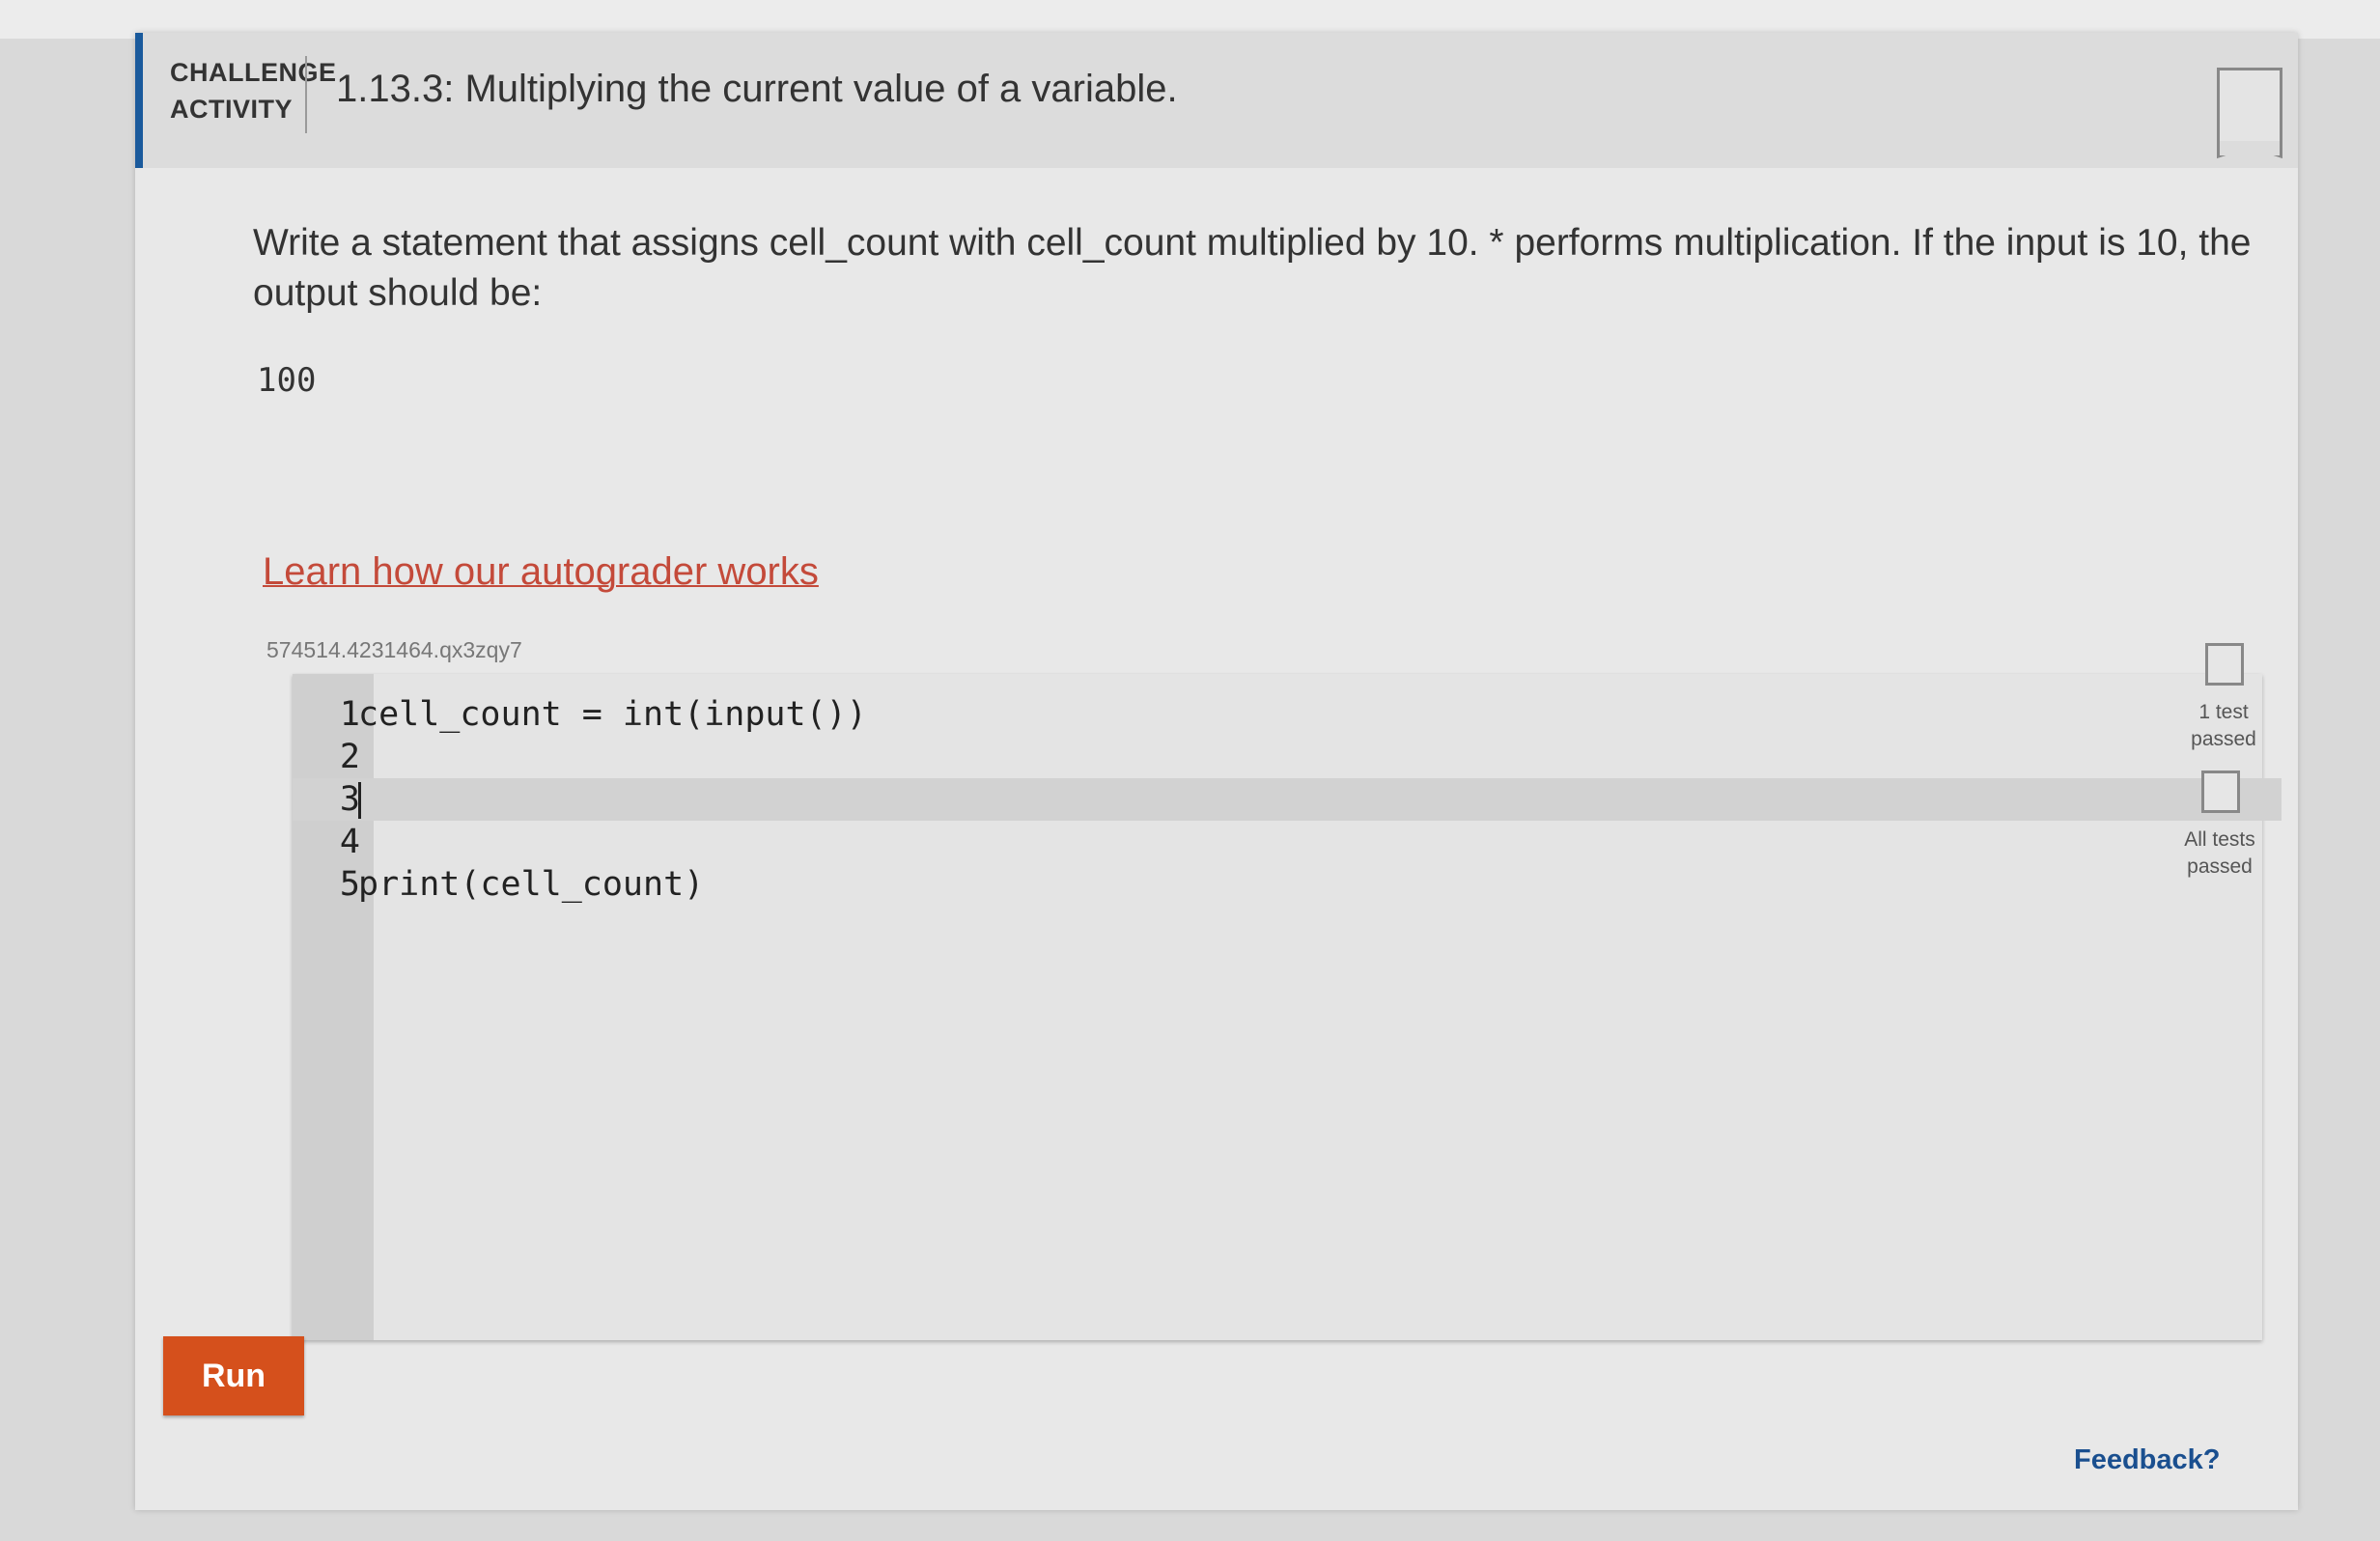 Image resolution: width=2380 pixels, height=1541 pixels. Describe the element at coordinates (2224, 726) in the screenshot. I see `one-test-label: 1 test passed` at that location.